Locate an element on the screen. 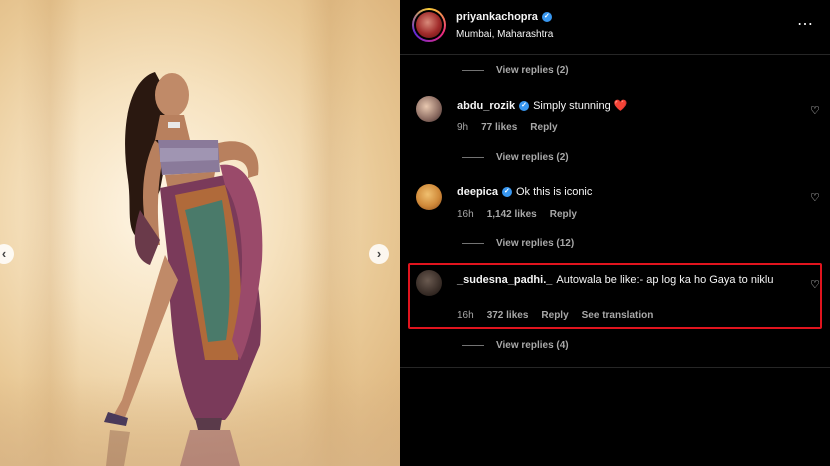 The width and height of the screenshot is (830, 466). comment-meta: 16h 1,142 likes Reply is located at coordinates (523, 214).